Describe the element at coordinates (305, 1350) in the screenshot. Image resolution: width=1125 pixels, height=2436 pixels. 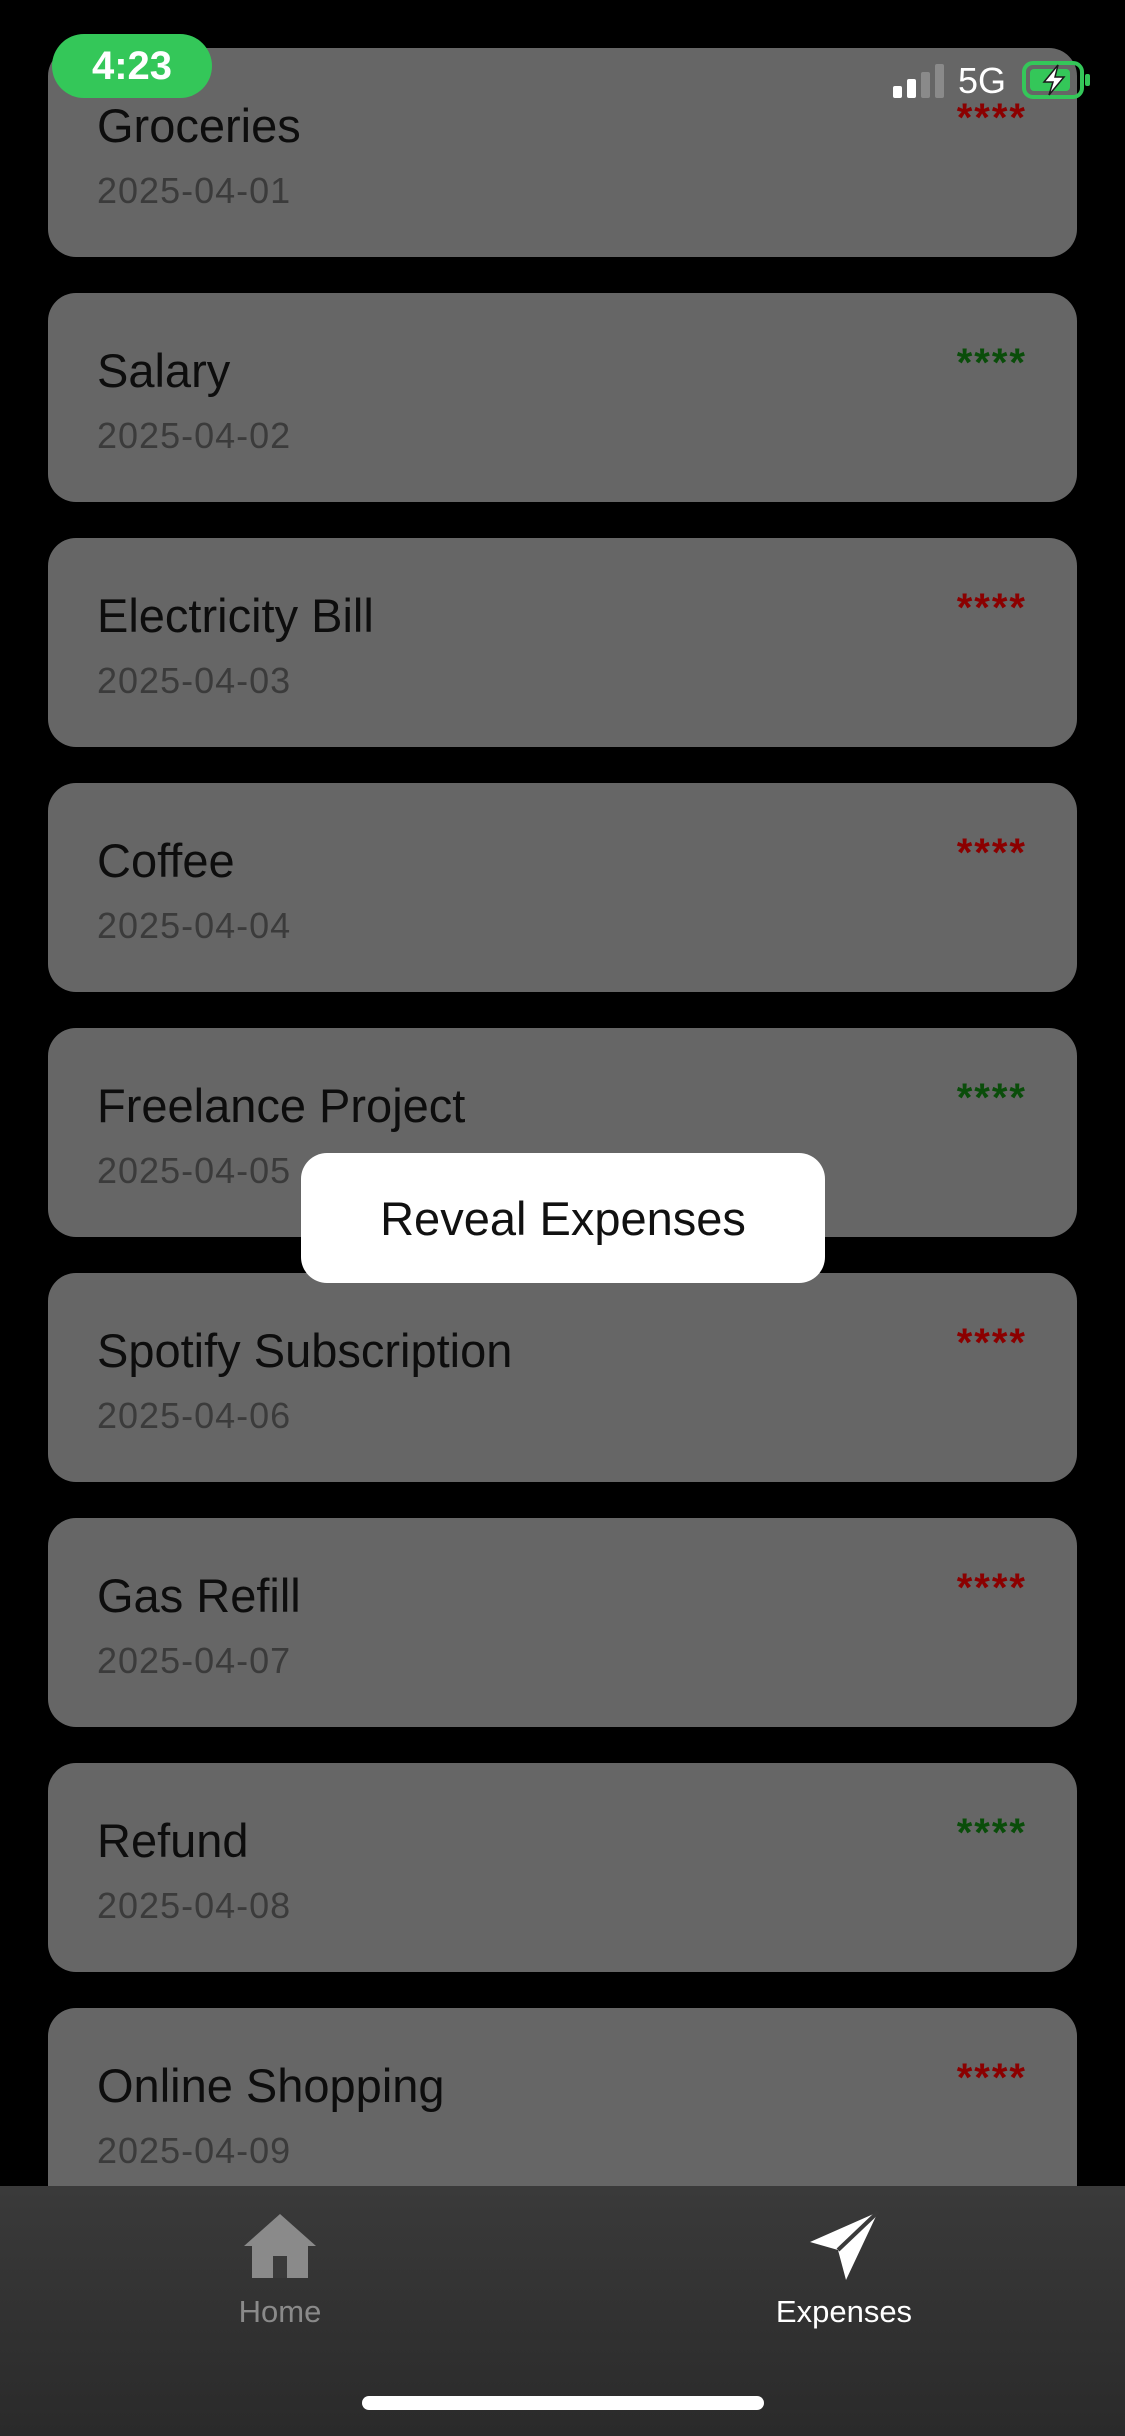
I see `transaction-title: Spotify Subscription` at that location.